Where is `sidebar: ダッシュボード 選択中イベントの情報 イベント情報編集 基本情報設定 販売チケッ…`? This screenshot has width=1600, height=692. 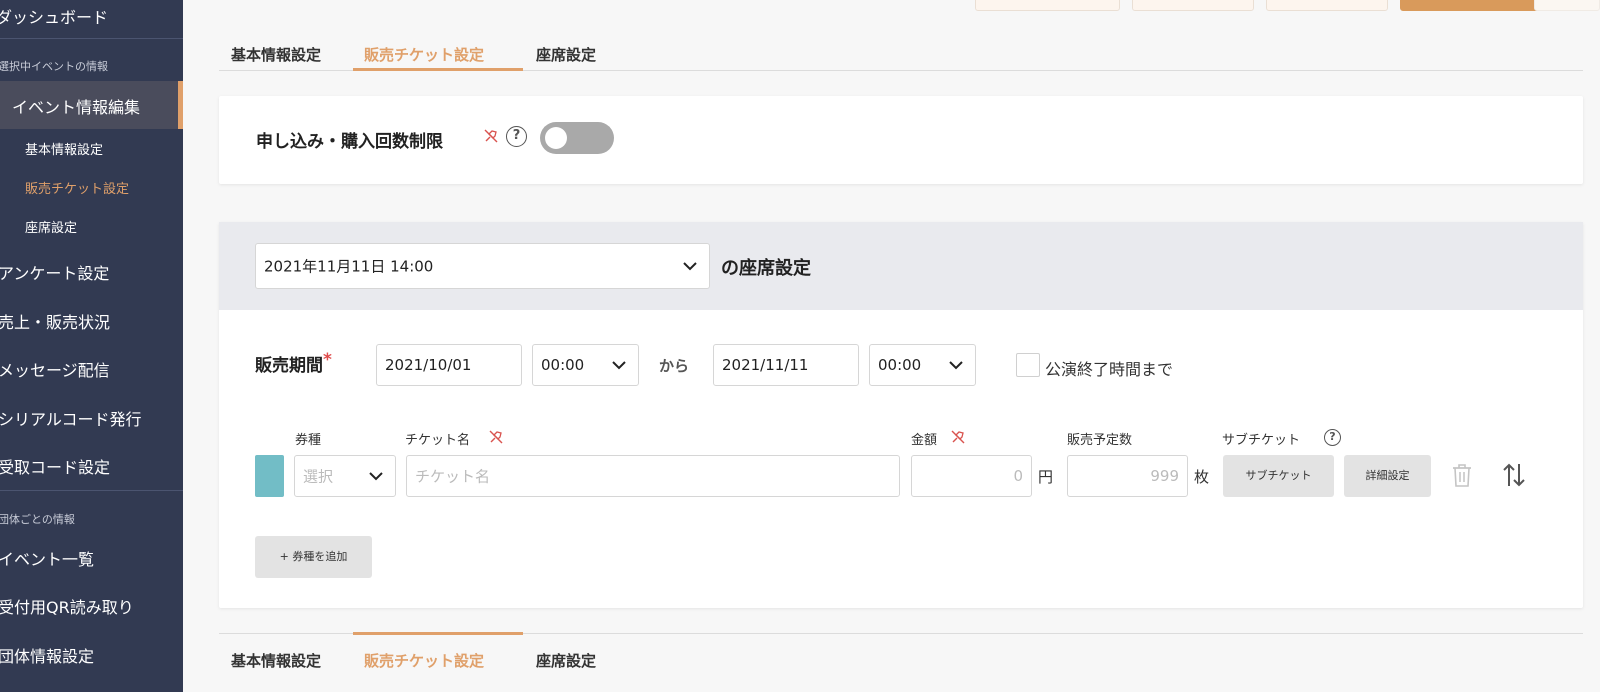
sidebar: ダッシュボード 選択中イベントの情報 イベント情報編集 基本情報設定 販売チケッ… is located at coordinates (91, 346).